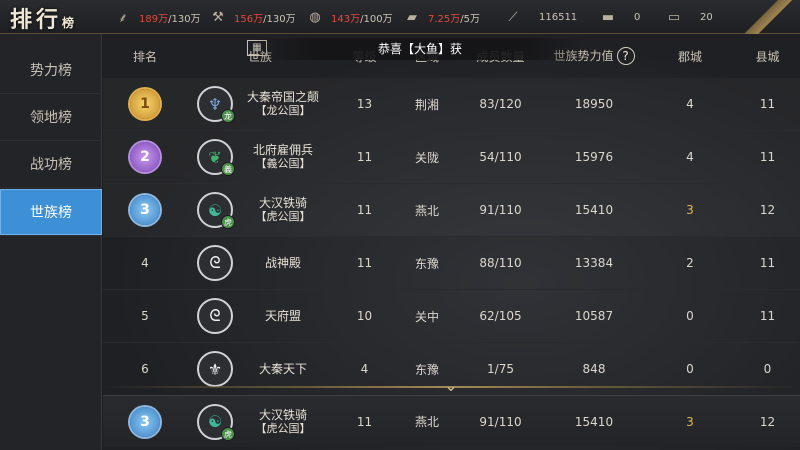  I want to click on clan-name-text: 战神殿, so click(282, 263).